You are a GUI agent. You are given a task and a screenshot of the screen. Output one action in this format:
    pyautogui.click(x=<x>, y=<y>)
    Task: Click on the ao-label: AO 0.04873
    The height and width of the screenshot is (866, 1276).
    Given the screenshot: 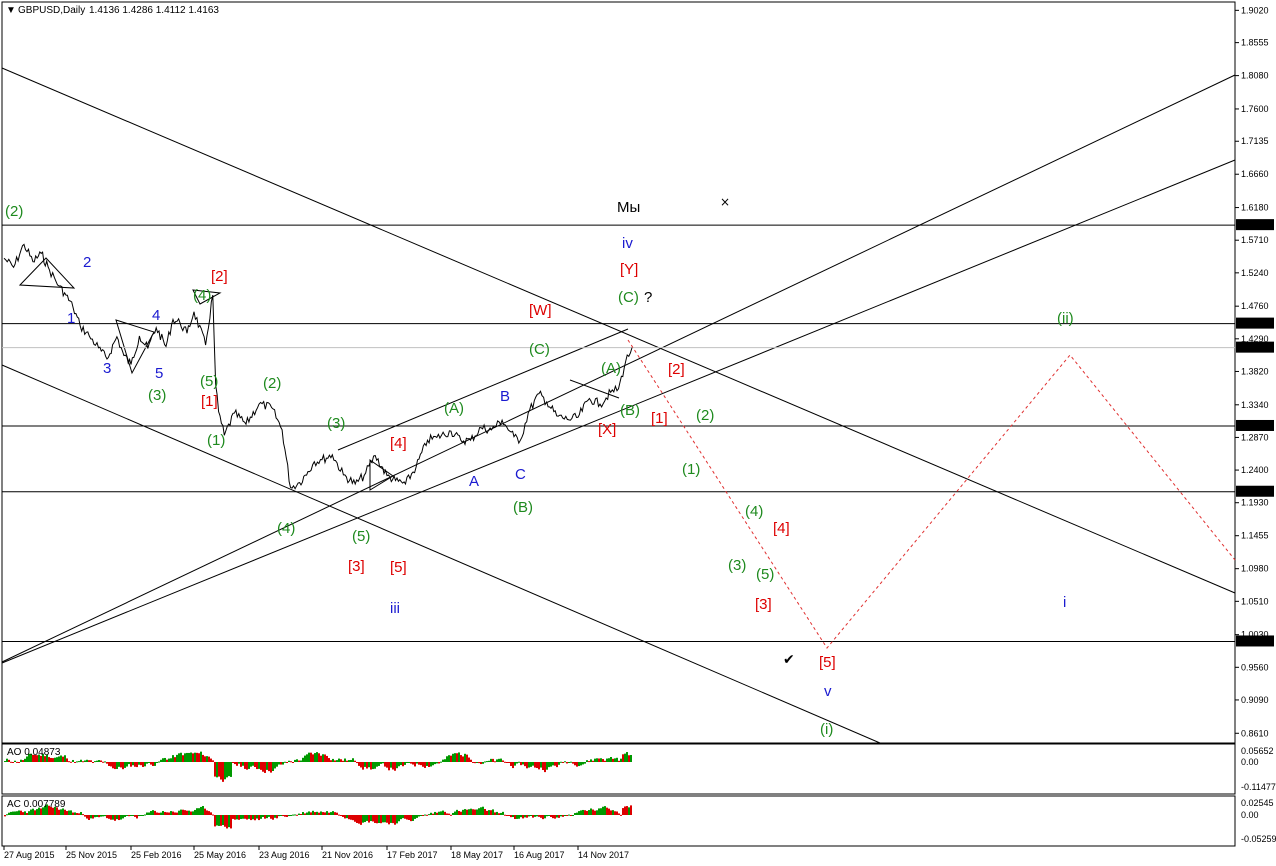 What is the action you would take?
    pyautogui.click(x=34, y=752)
    